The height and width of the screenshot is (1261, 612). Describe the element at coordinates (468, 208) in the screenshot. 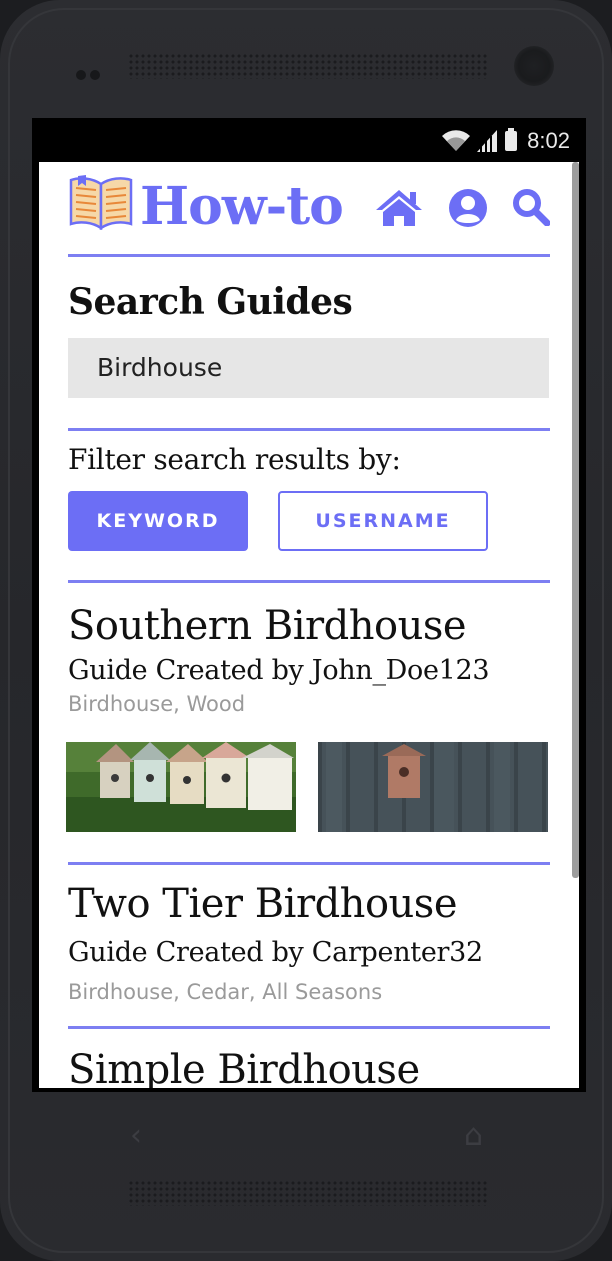

I see `user-icon` at that location.